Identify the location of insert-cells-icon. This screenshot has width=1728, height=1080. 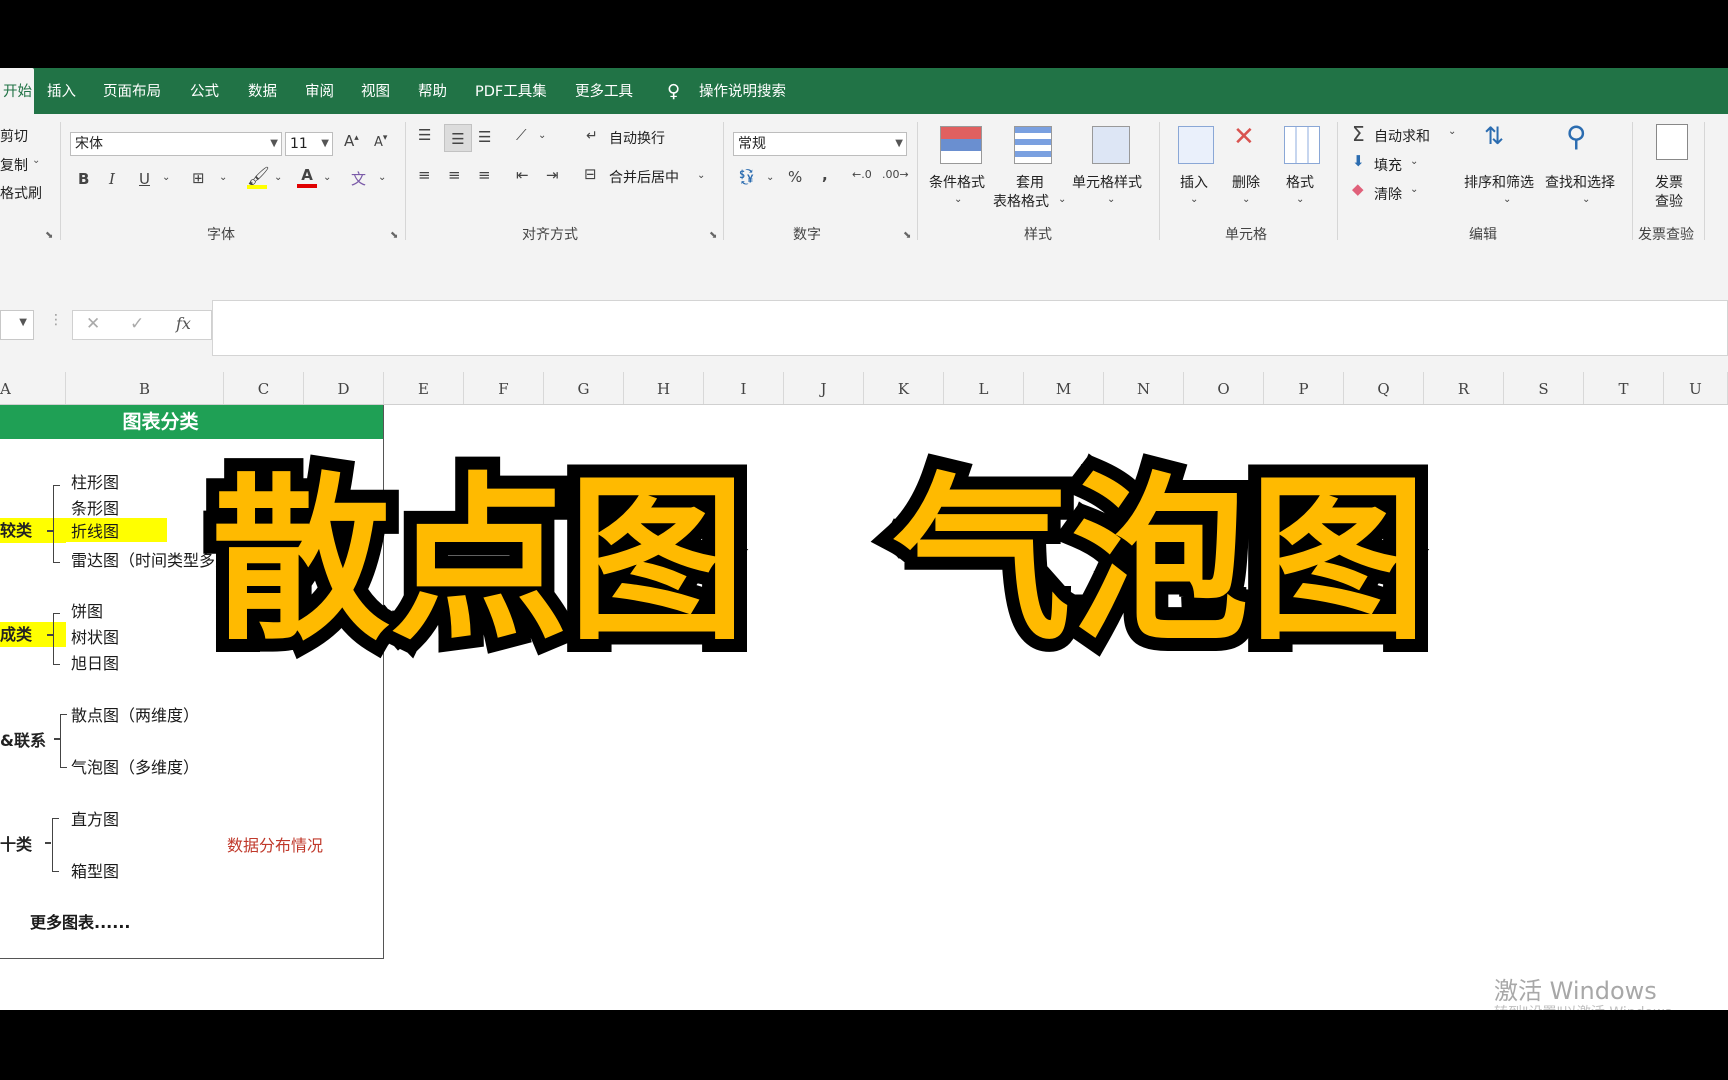
(1196, 145).